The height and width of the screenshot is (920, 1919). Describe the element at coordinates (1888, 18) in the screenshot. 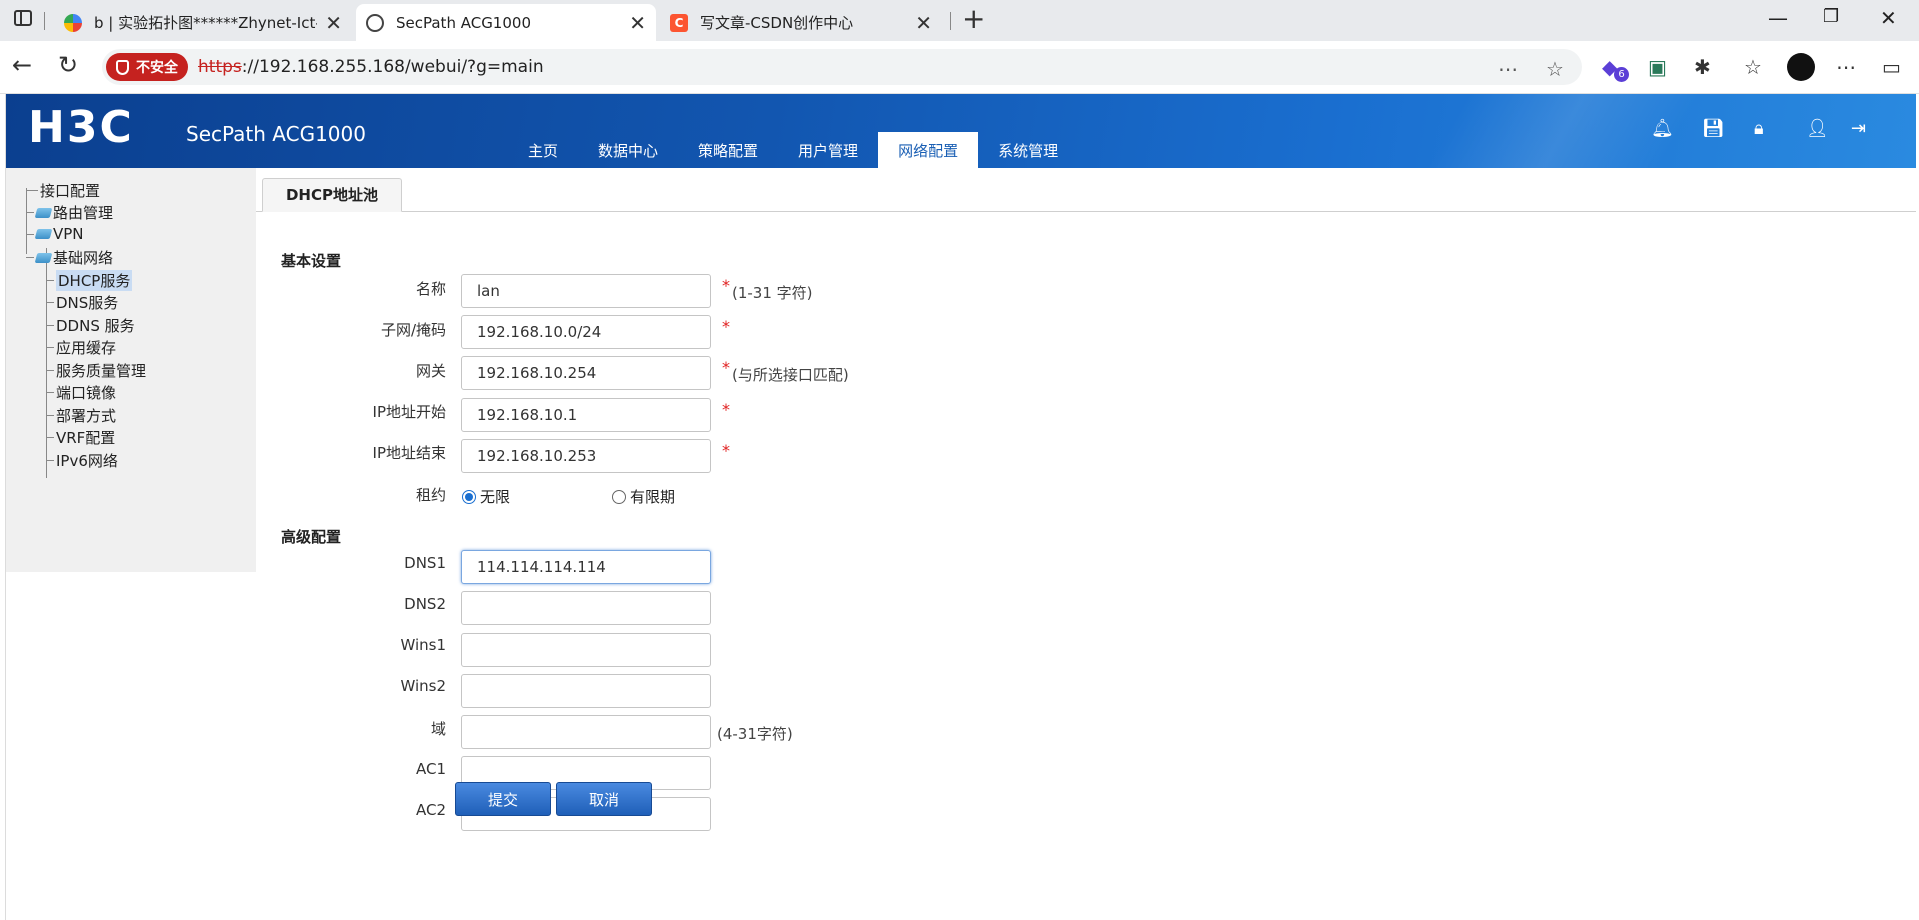

I see `window-close-icon: ✕` at that location.